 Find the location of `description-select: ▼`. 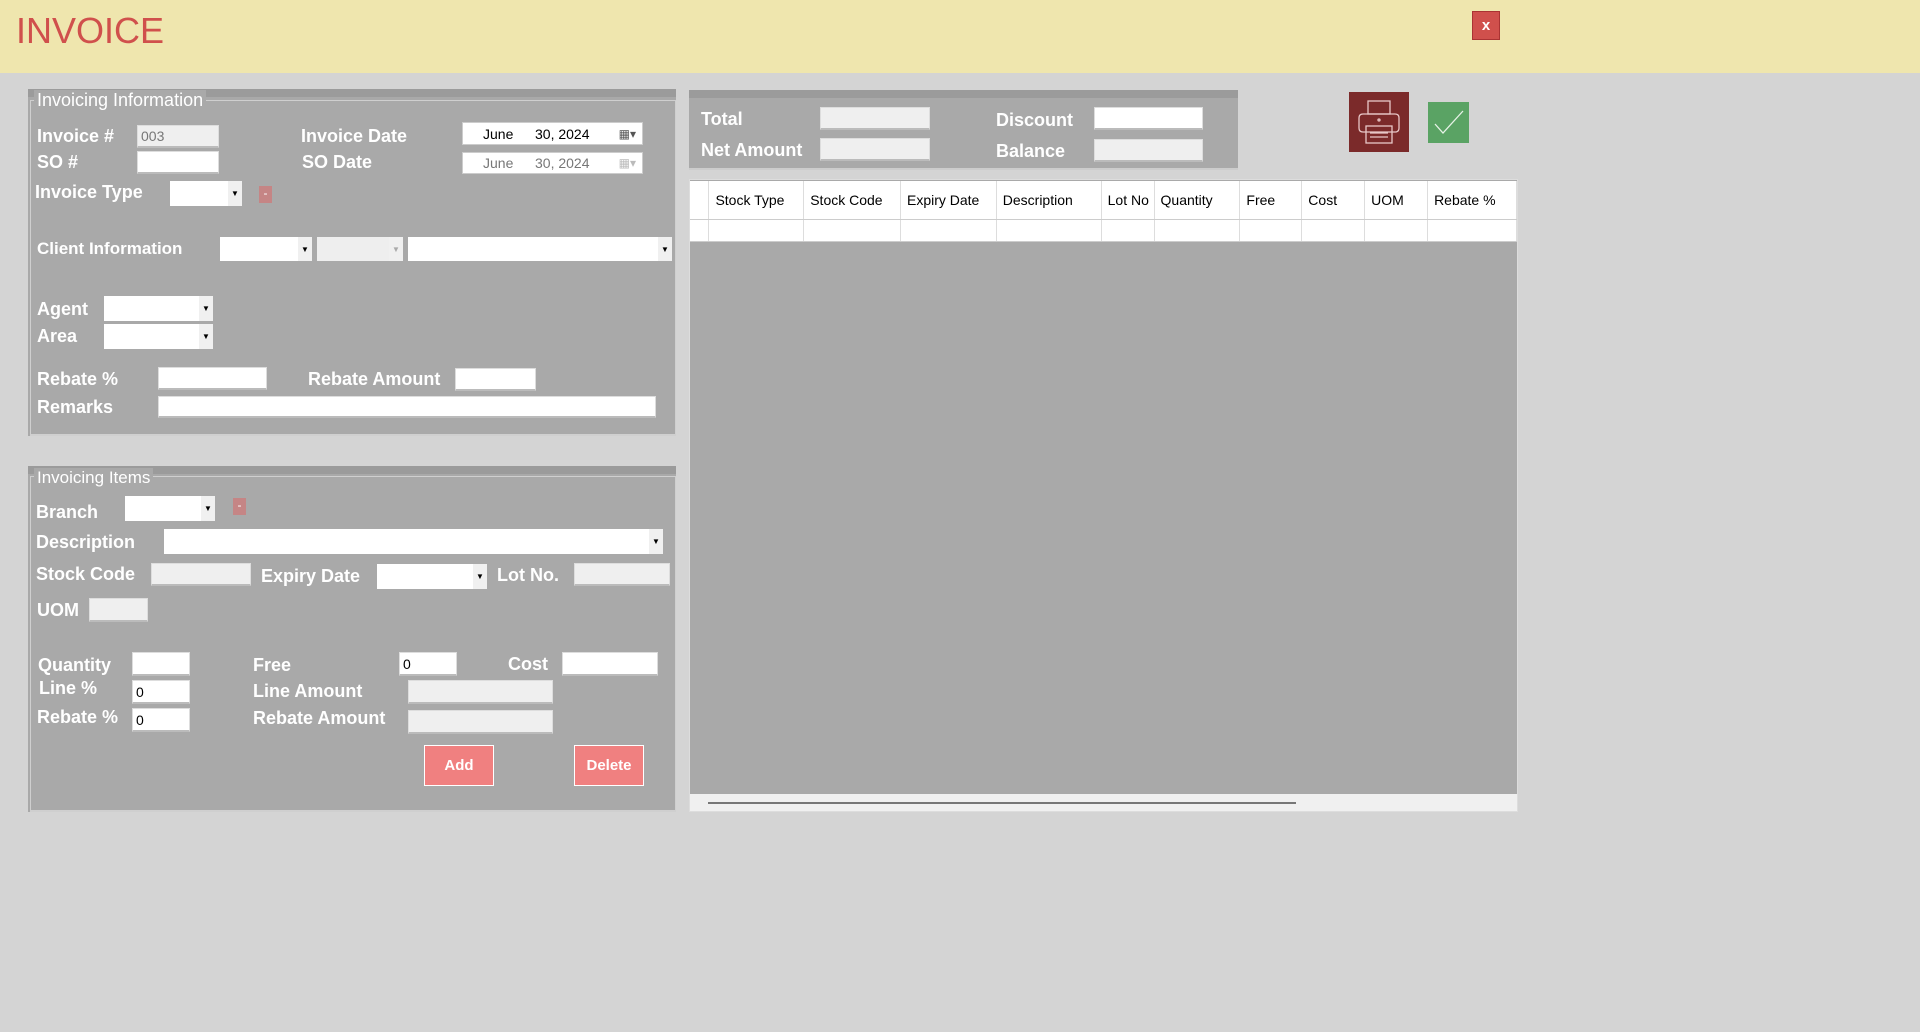

description-select: ▼ is located at coordinates (413, 541).